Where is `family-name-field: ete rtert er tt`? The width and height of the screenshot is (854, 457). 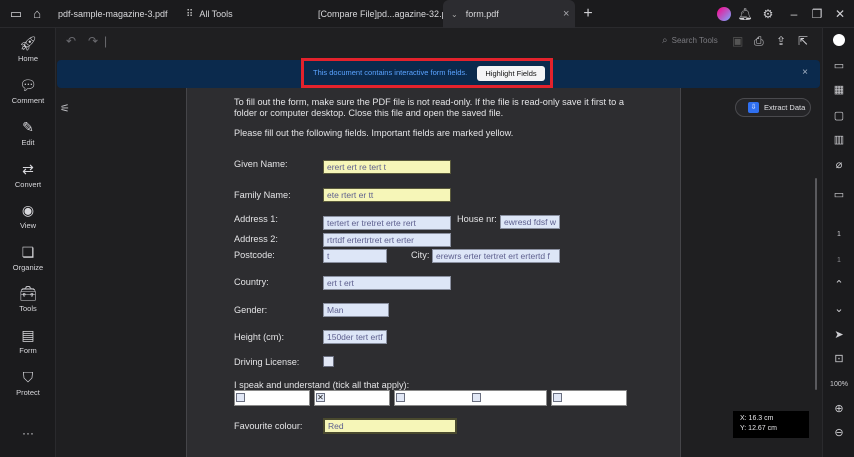
family-name-field: ete rtert er tt is located at coordinates (387, 195).